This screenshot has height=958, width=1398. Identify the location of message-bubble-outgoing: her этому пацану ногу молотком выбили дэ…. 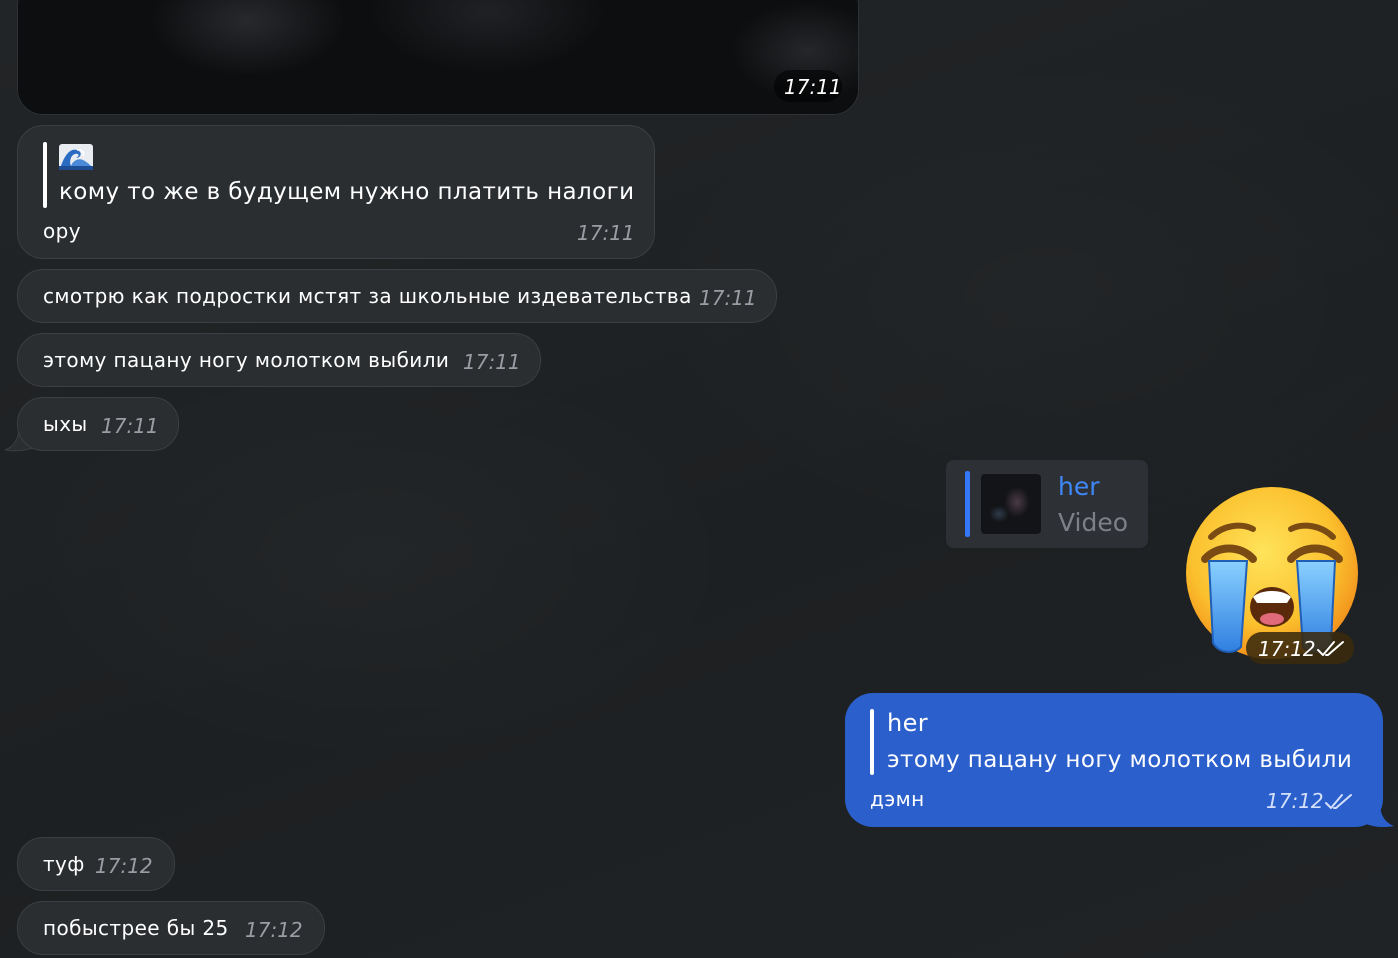
(1114, 760).